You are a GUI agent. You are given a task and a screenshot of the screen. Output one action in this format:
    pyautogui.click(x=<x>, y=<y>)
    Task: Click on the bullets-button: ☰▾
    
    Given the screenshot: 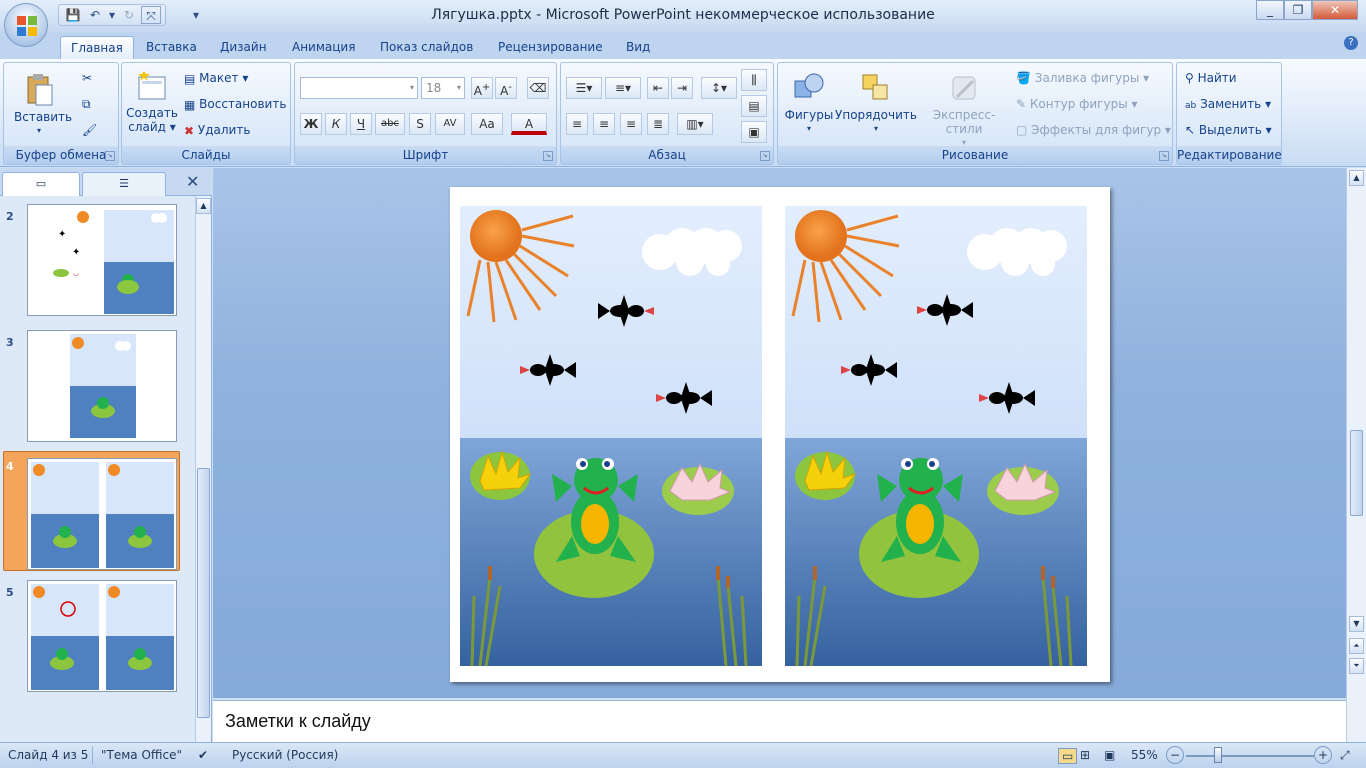 What is the action you would take?
    pyautogui.click(x=584, y=88)
    